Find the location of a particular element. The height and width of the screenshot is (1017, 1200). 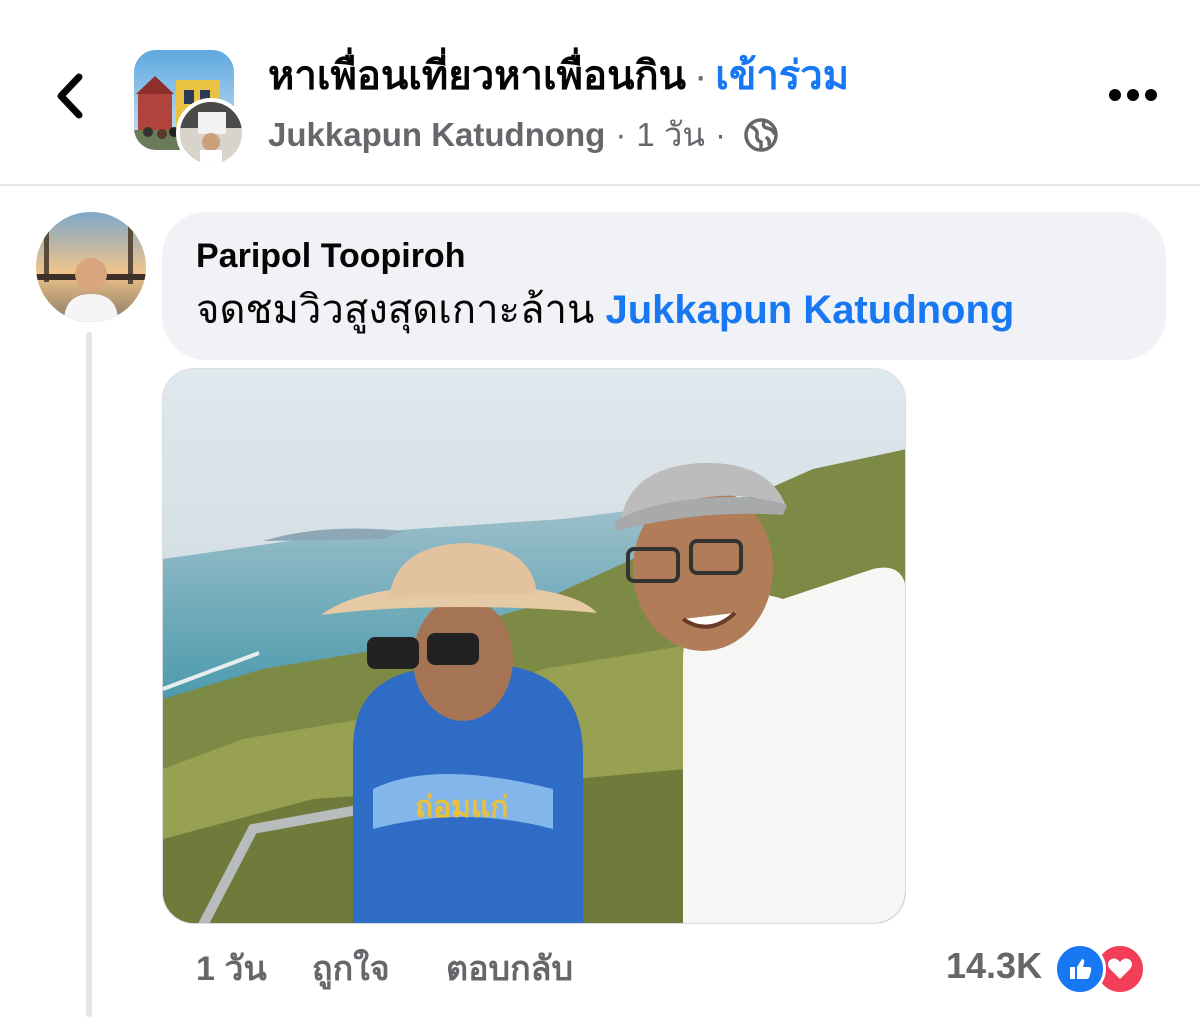

more-options-button is located at coordinates (1133, 95).